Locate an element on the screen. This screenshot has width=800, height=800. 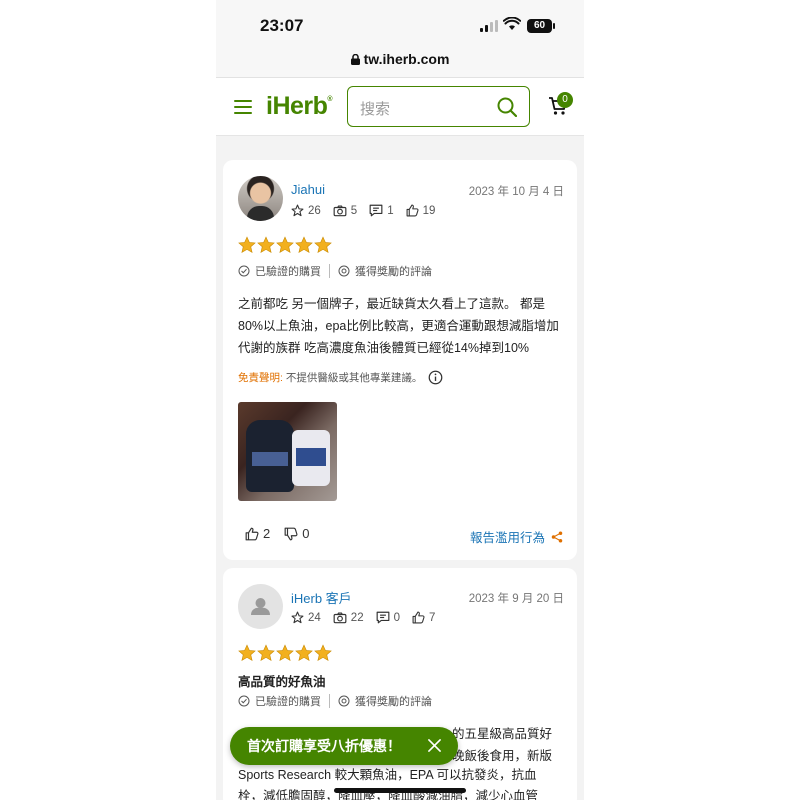
stat-likes-count: 19 is located at coordinates (429, 210).